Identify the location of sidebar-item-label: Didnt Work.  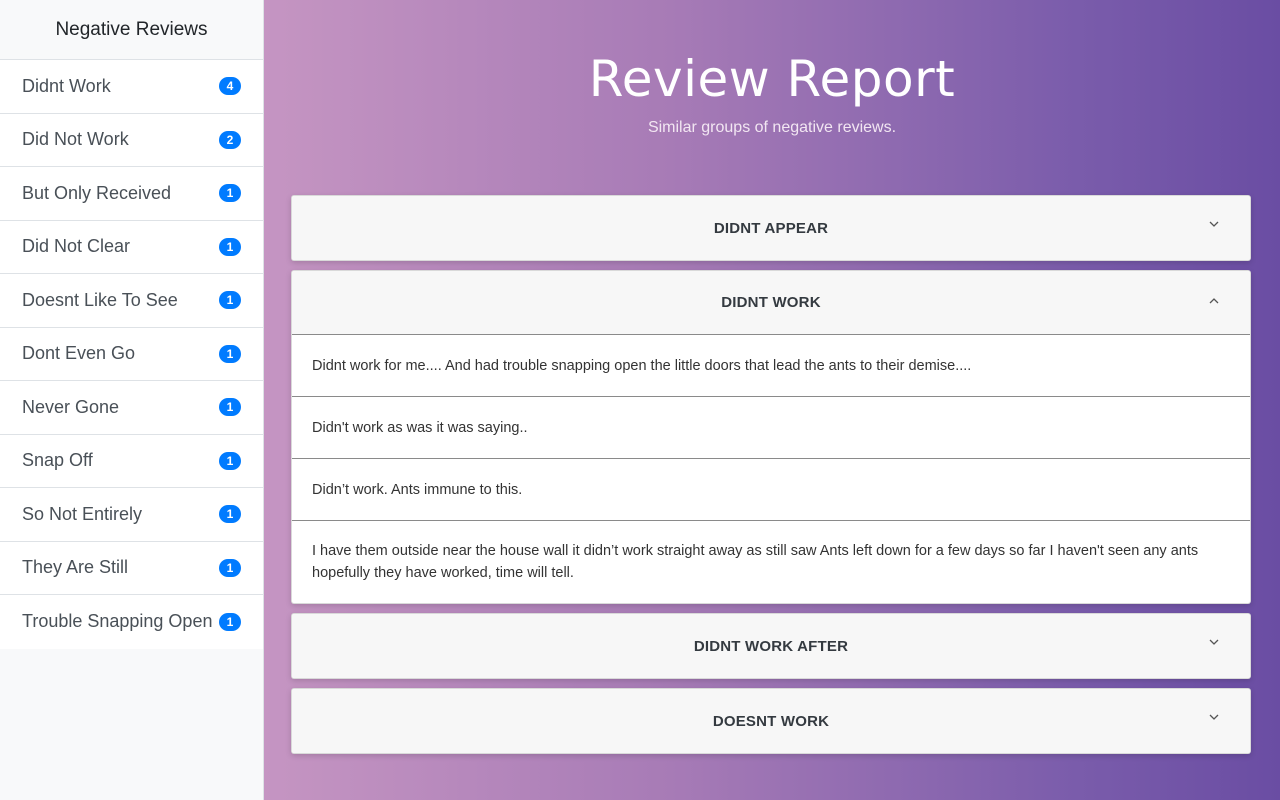
(66, 85).